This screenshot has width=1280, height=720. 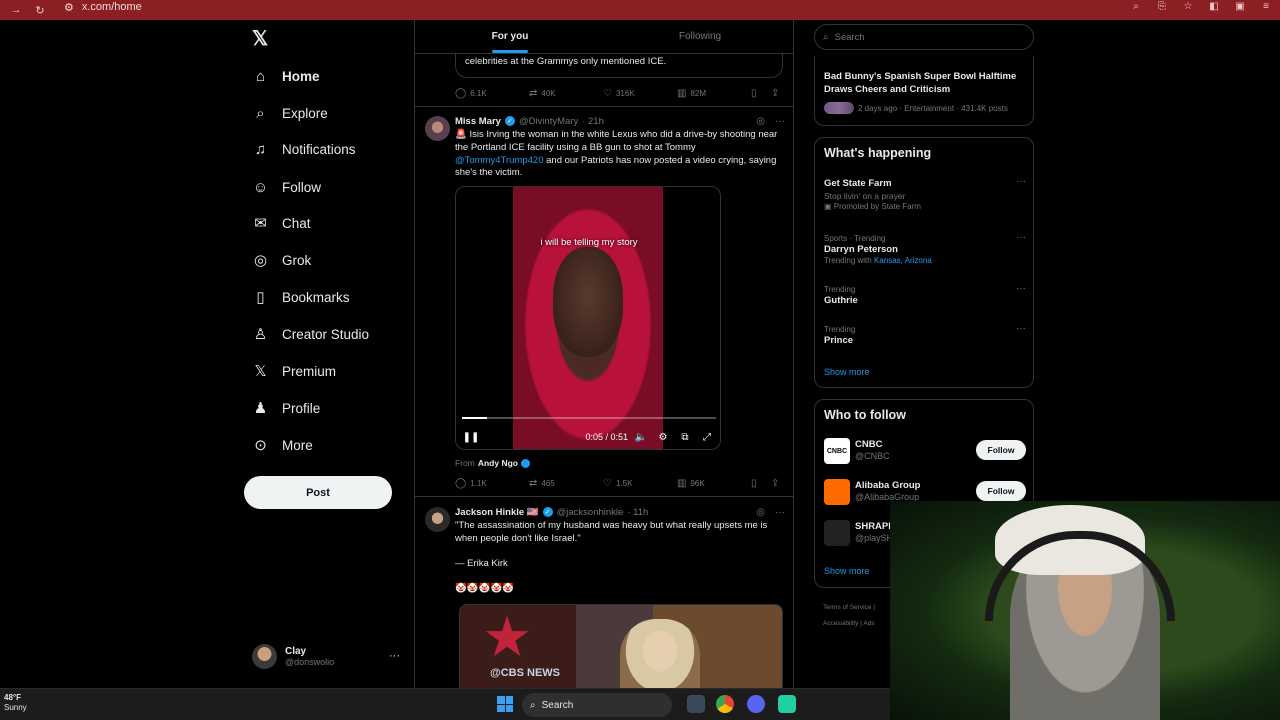 I want to click on repost-icon: ⇄, so click(x=533, y=93).